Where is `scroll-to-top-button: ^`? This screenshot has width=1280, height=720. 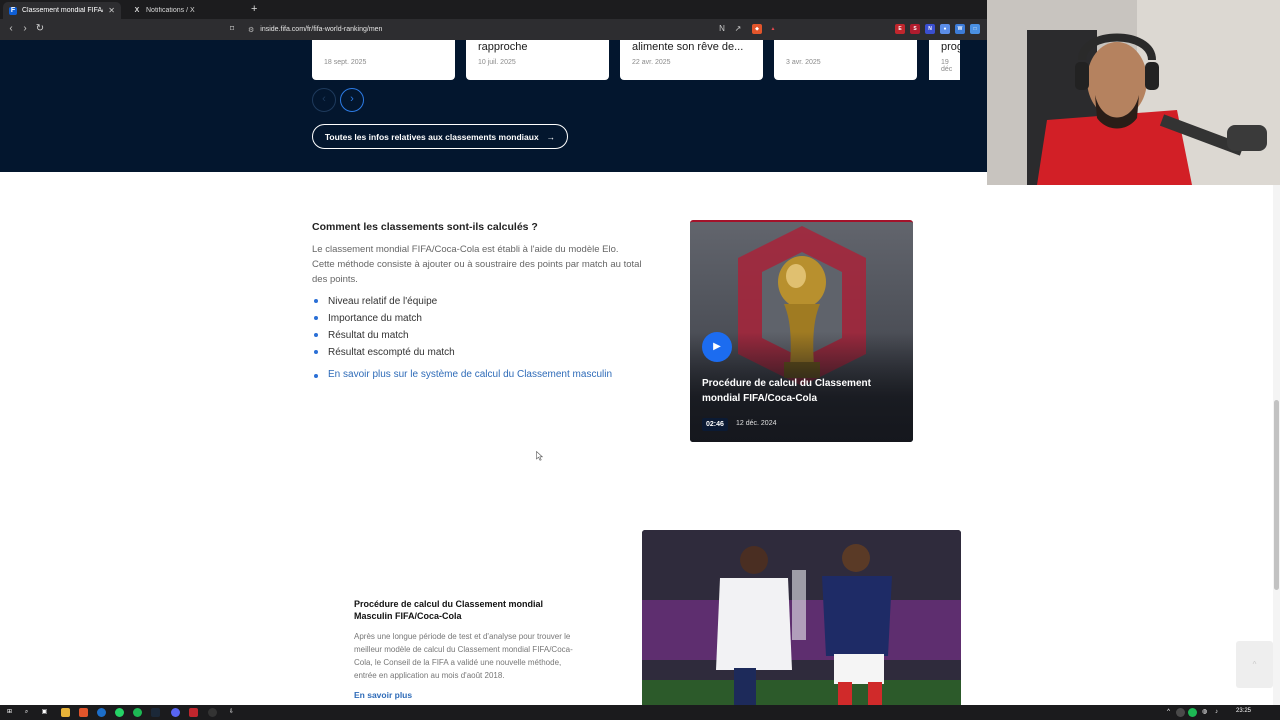 scroll-to-top-button: ^ is located at coordinates (1254, 664).